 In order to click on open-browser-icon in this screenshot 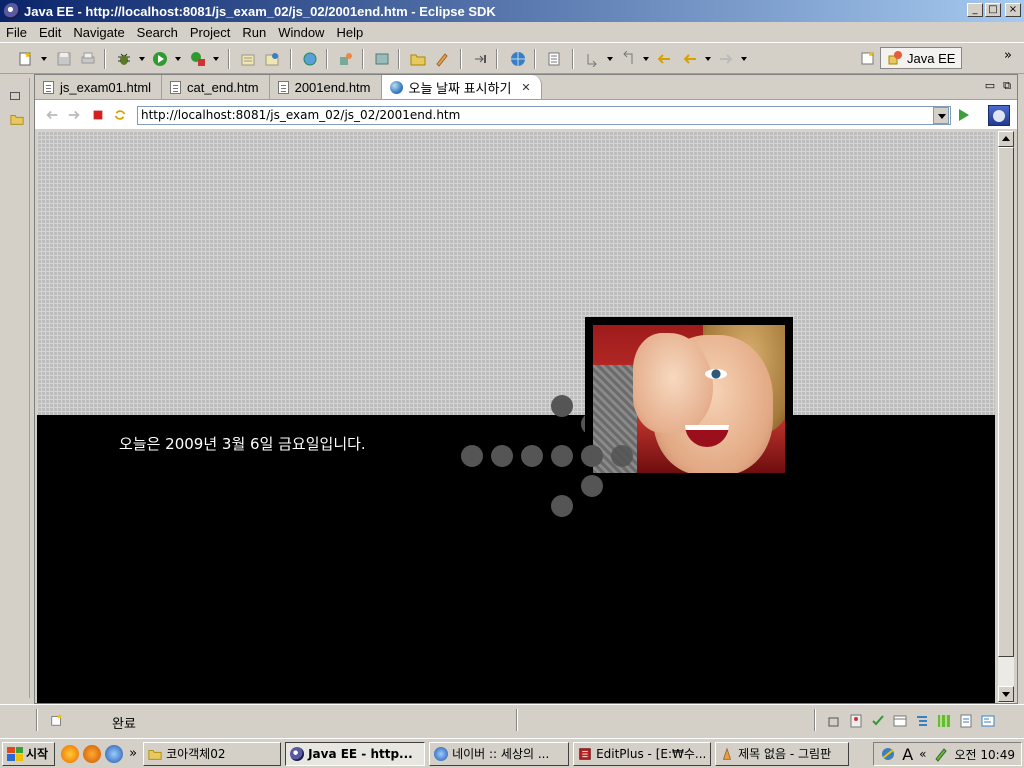, I will do `click(310, 59)`.